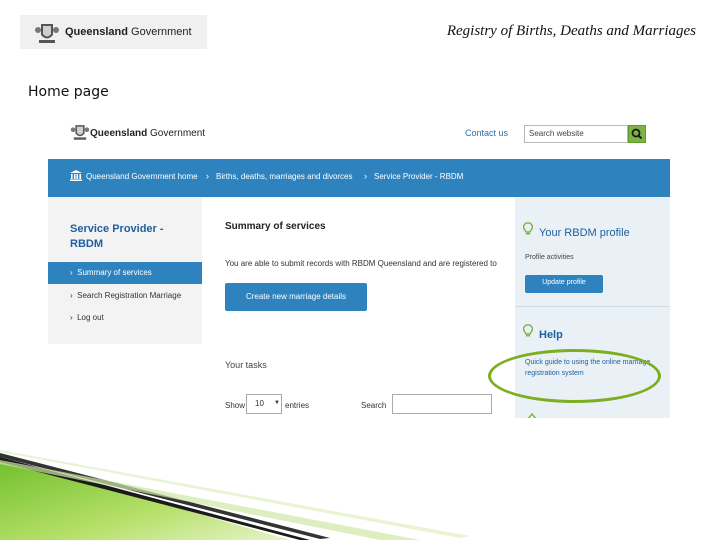 Image resolution: width=720 pixels, height=540 pixels. Describe the element at coordinates (374, 405) in the screenshot. I see `table-search-label: Search` at that location.